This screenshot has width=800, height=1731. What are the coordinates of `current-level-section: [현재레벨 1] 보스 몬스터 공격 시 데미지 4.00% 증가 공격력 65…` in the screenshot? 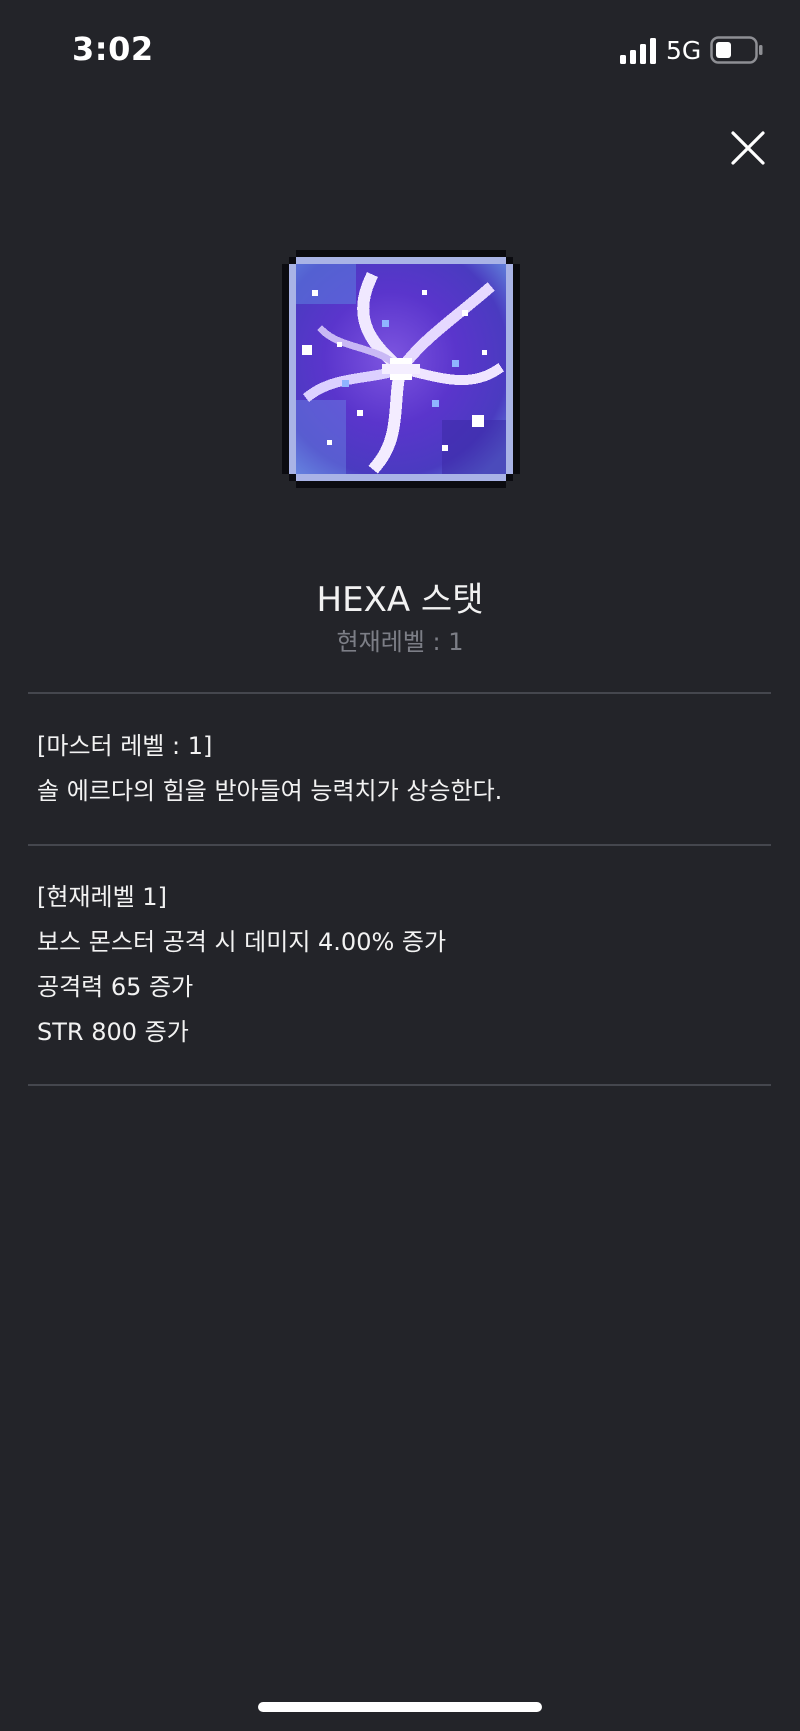 It's located at (402, 965).